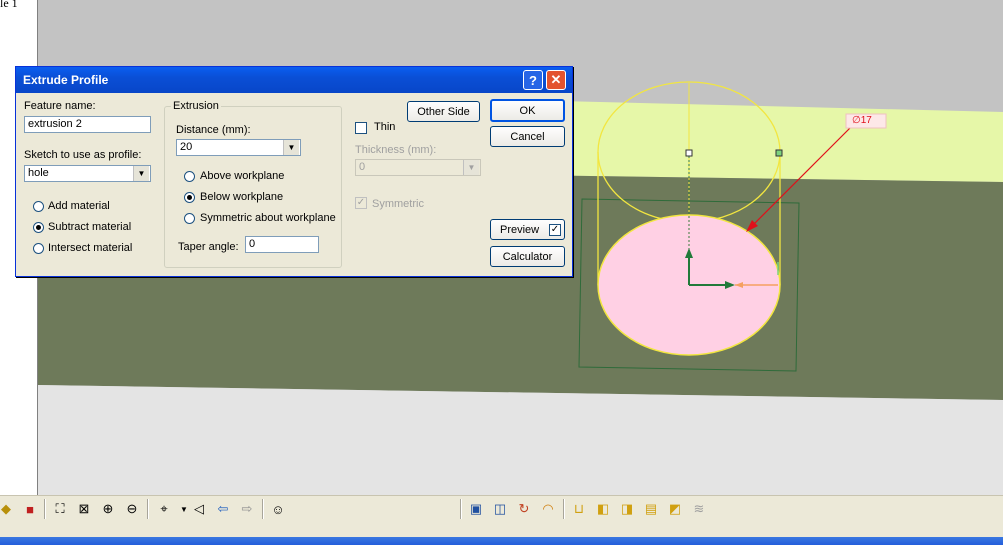 Image resolution: width=1003 pixels, height=545 pixels. Describe the element at coordinates (208, 247) in the screenshot. I see `taper-angle-label: Taper angle:` at that location.